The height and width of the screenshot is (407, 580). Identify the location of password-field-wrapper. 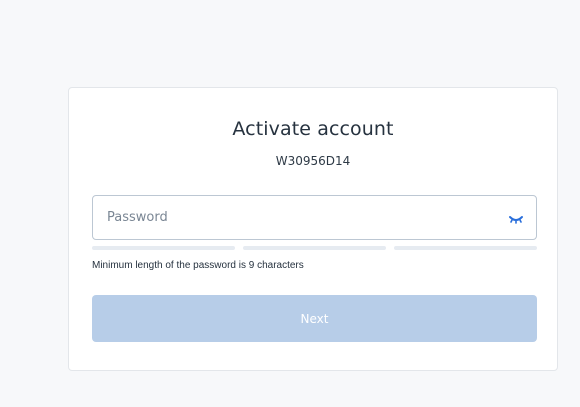
(314, 217).